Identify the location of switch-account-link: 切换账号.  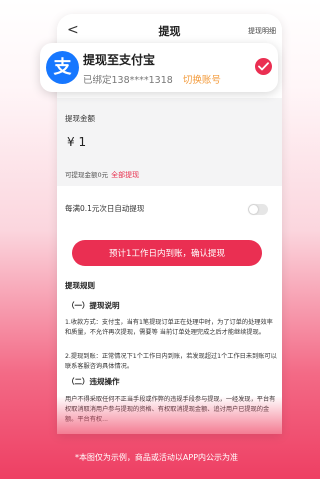
(202, 80).